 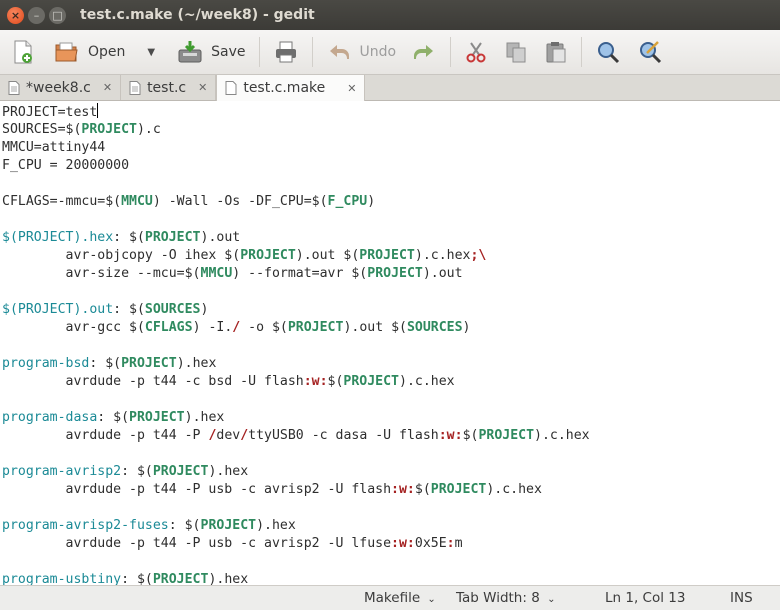 What do you see at coordinates (98, 110) in the screenshot?
I see `text-cursor` at bounding box center [98, 110].